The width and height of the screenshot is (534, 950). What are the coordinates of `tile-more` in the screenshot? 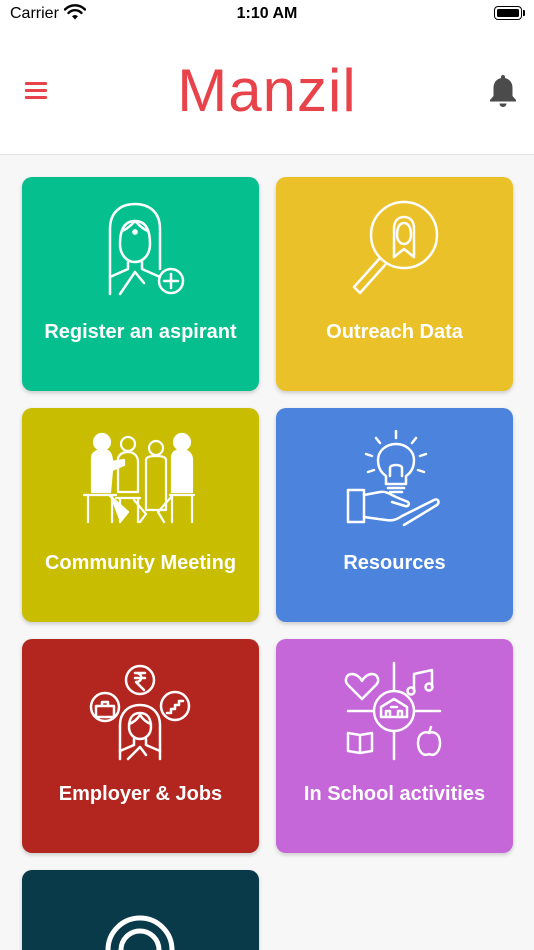 It's located at (140, 910).